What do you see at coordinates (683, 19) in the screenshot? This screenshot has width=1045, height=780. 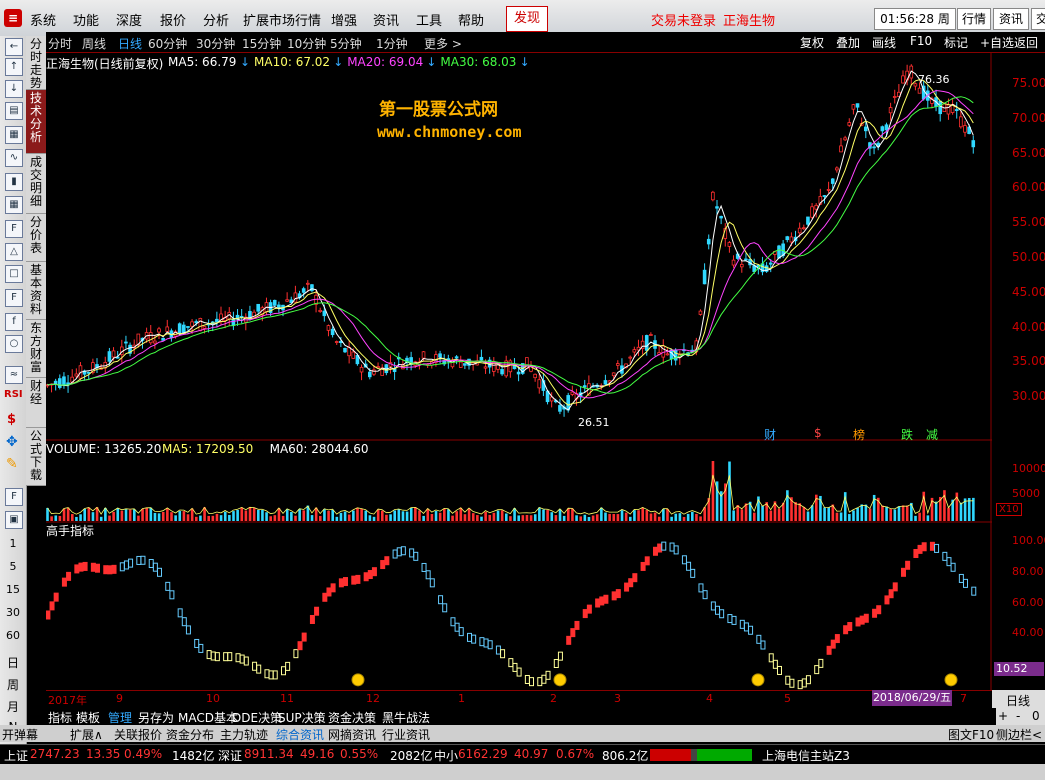 I see `trade-login-status: 交易未登录` at bounding box center [683, 19].